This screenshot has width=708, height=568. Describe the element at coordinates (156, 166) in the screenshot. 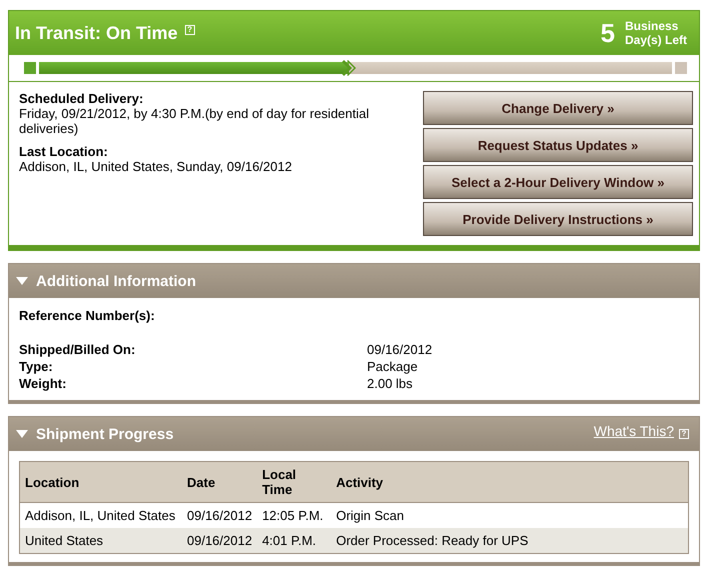

I see `field-value: Addison, IL, United States, Sunday, 09/16/2012` at that location.